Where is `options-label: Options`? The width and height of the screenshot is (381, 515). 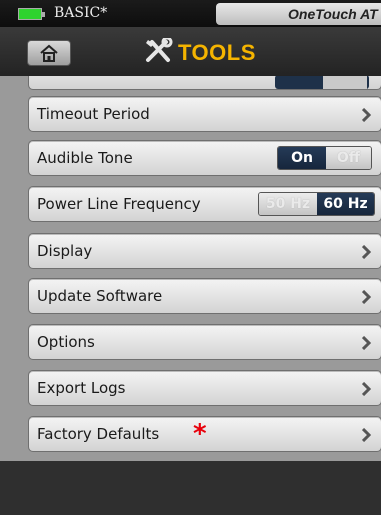 options-label: Options is located at coordinates (66, 342).